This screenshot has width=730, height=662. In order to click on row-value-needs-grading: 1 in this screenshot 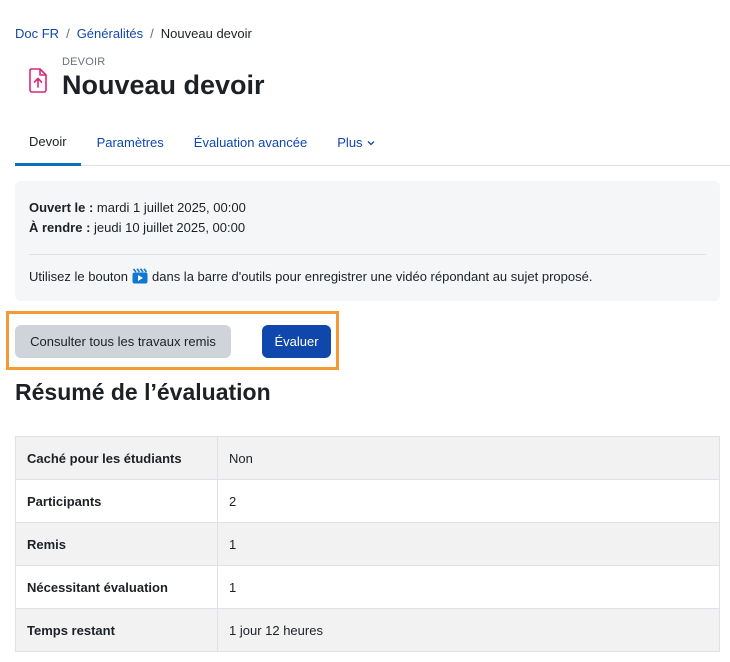, I will do `click(468, 587)`.